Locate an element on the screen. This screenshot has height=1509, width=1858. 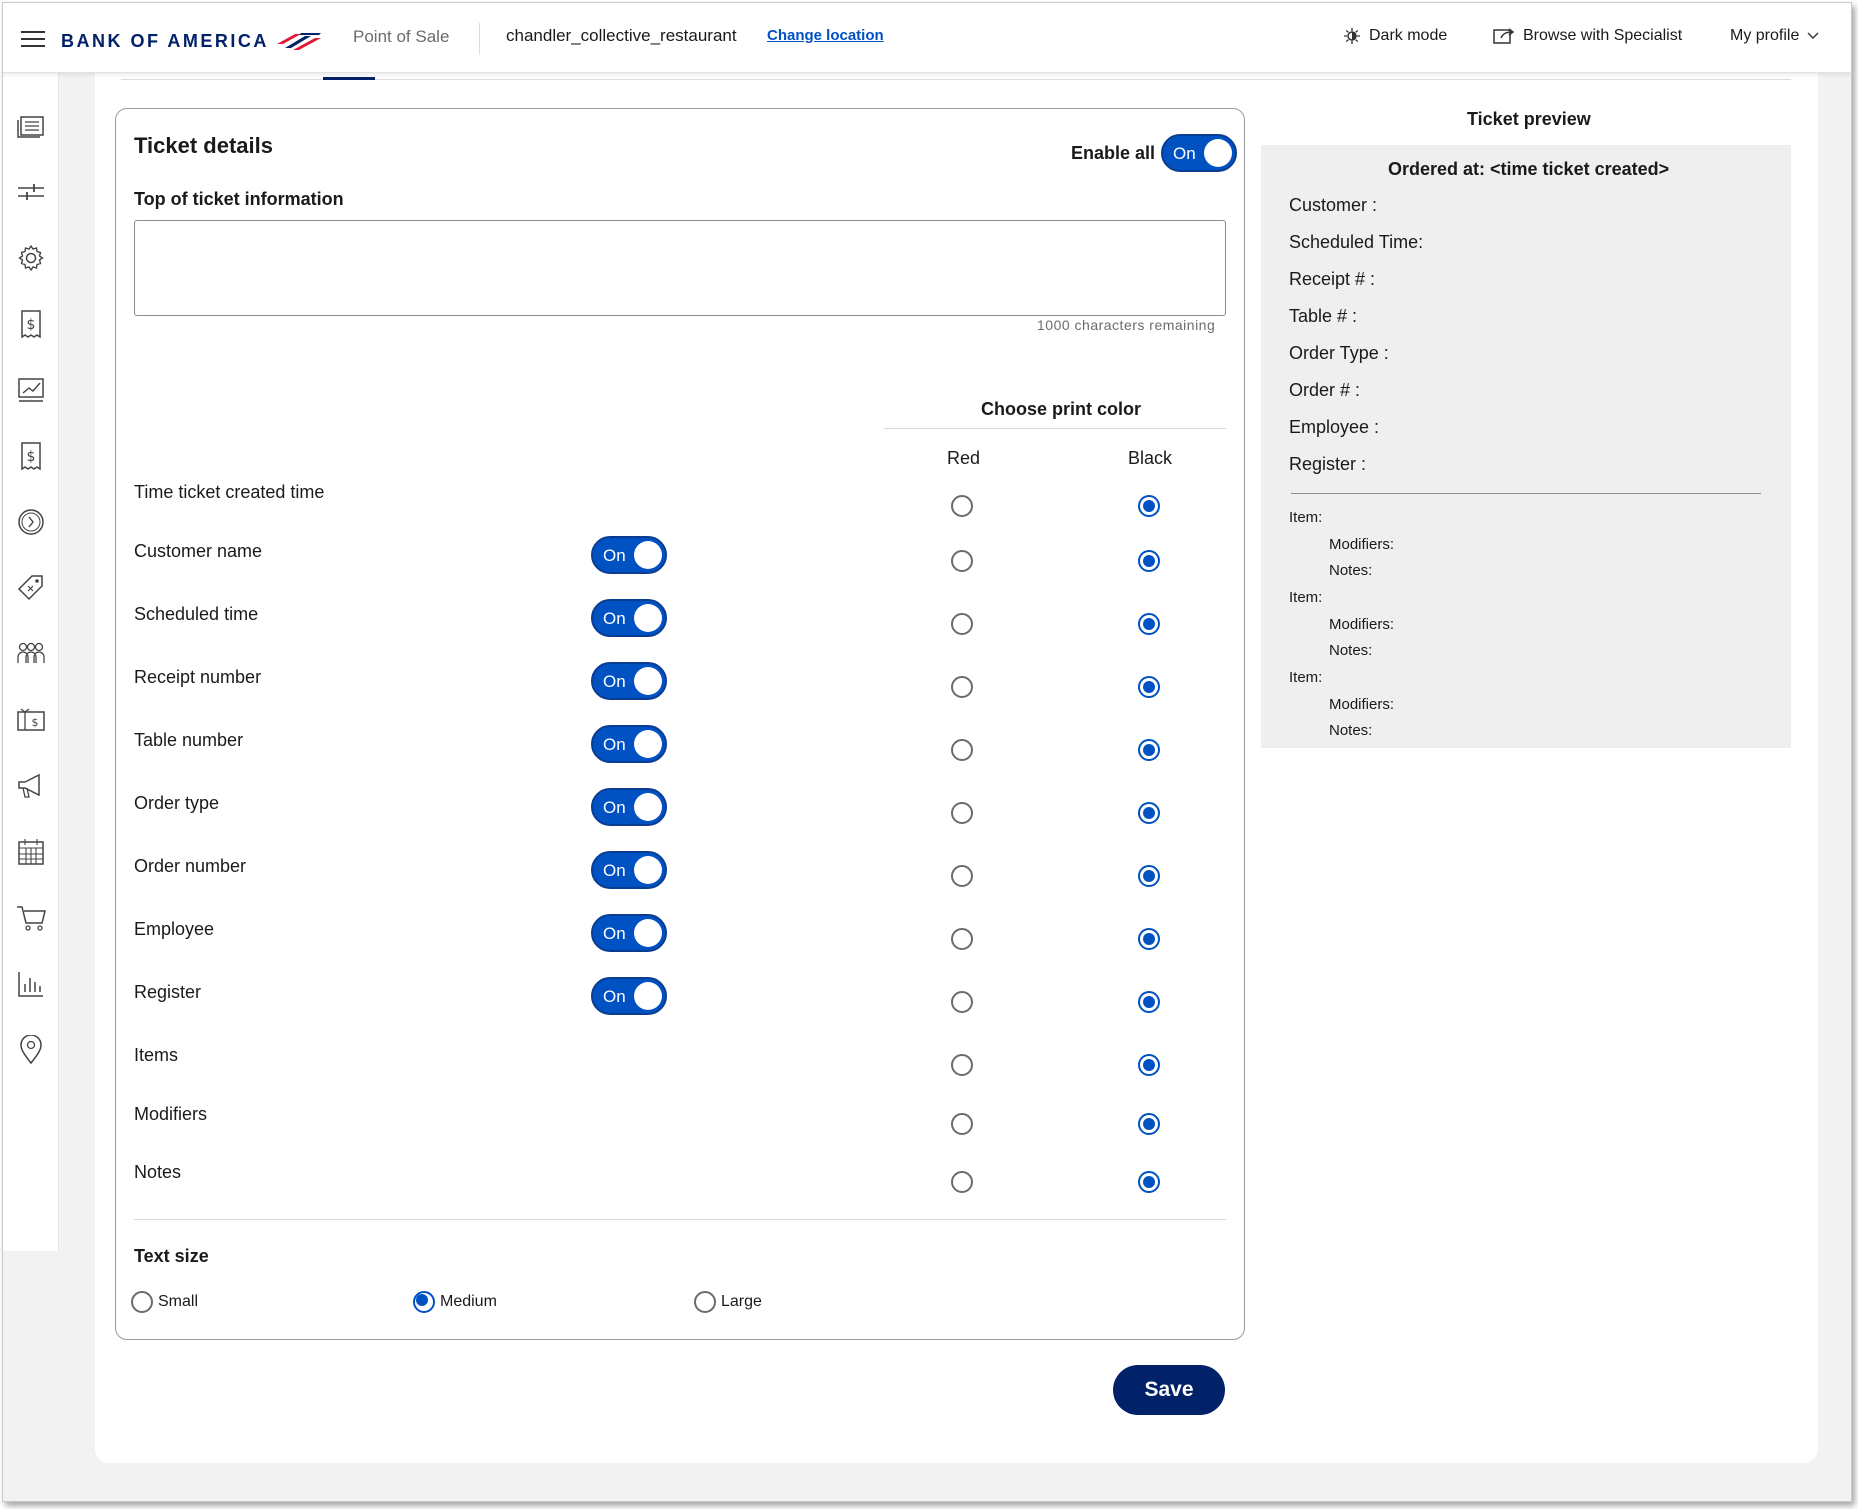
calendar-icon is located at coordinates (31, 852).